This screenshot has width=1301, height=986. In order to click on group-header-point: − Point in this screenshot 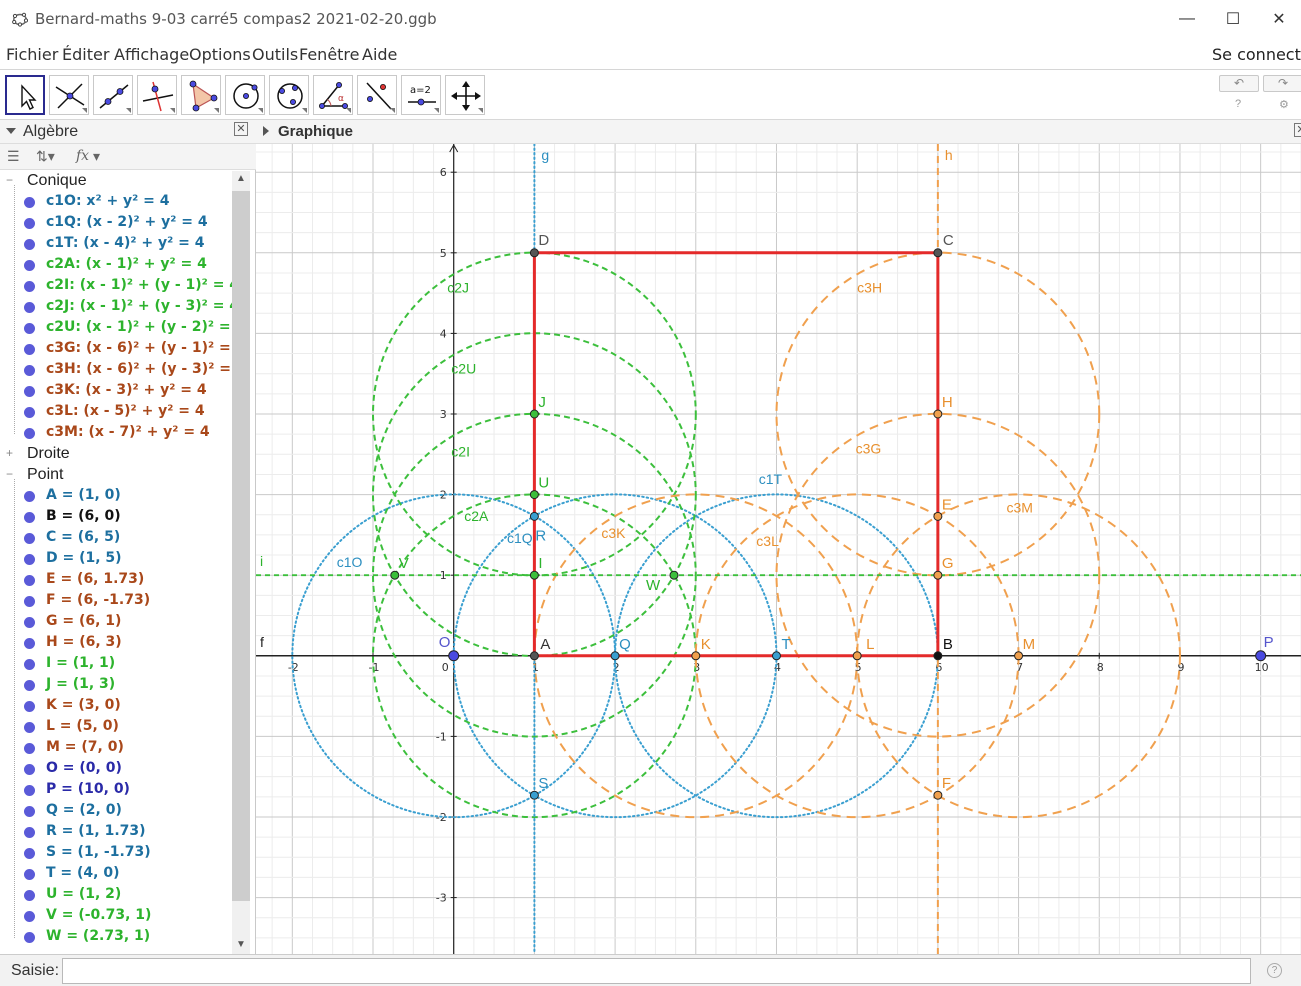, I will do `click(116, 475)`.